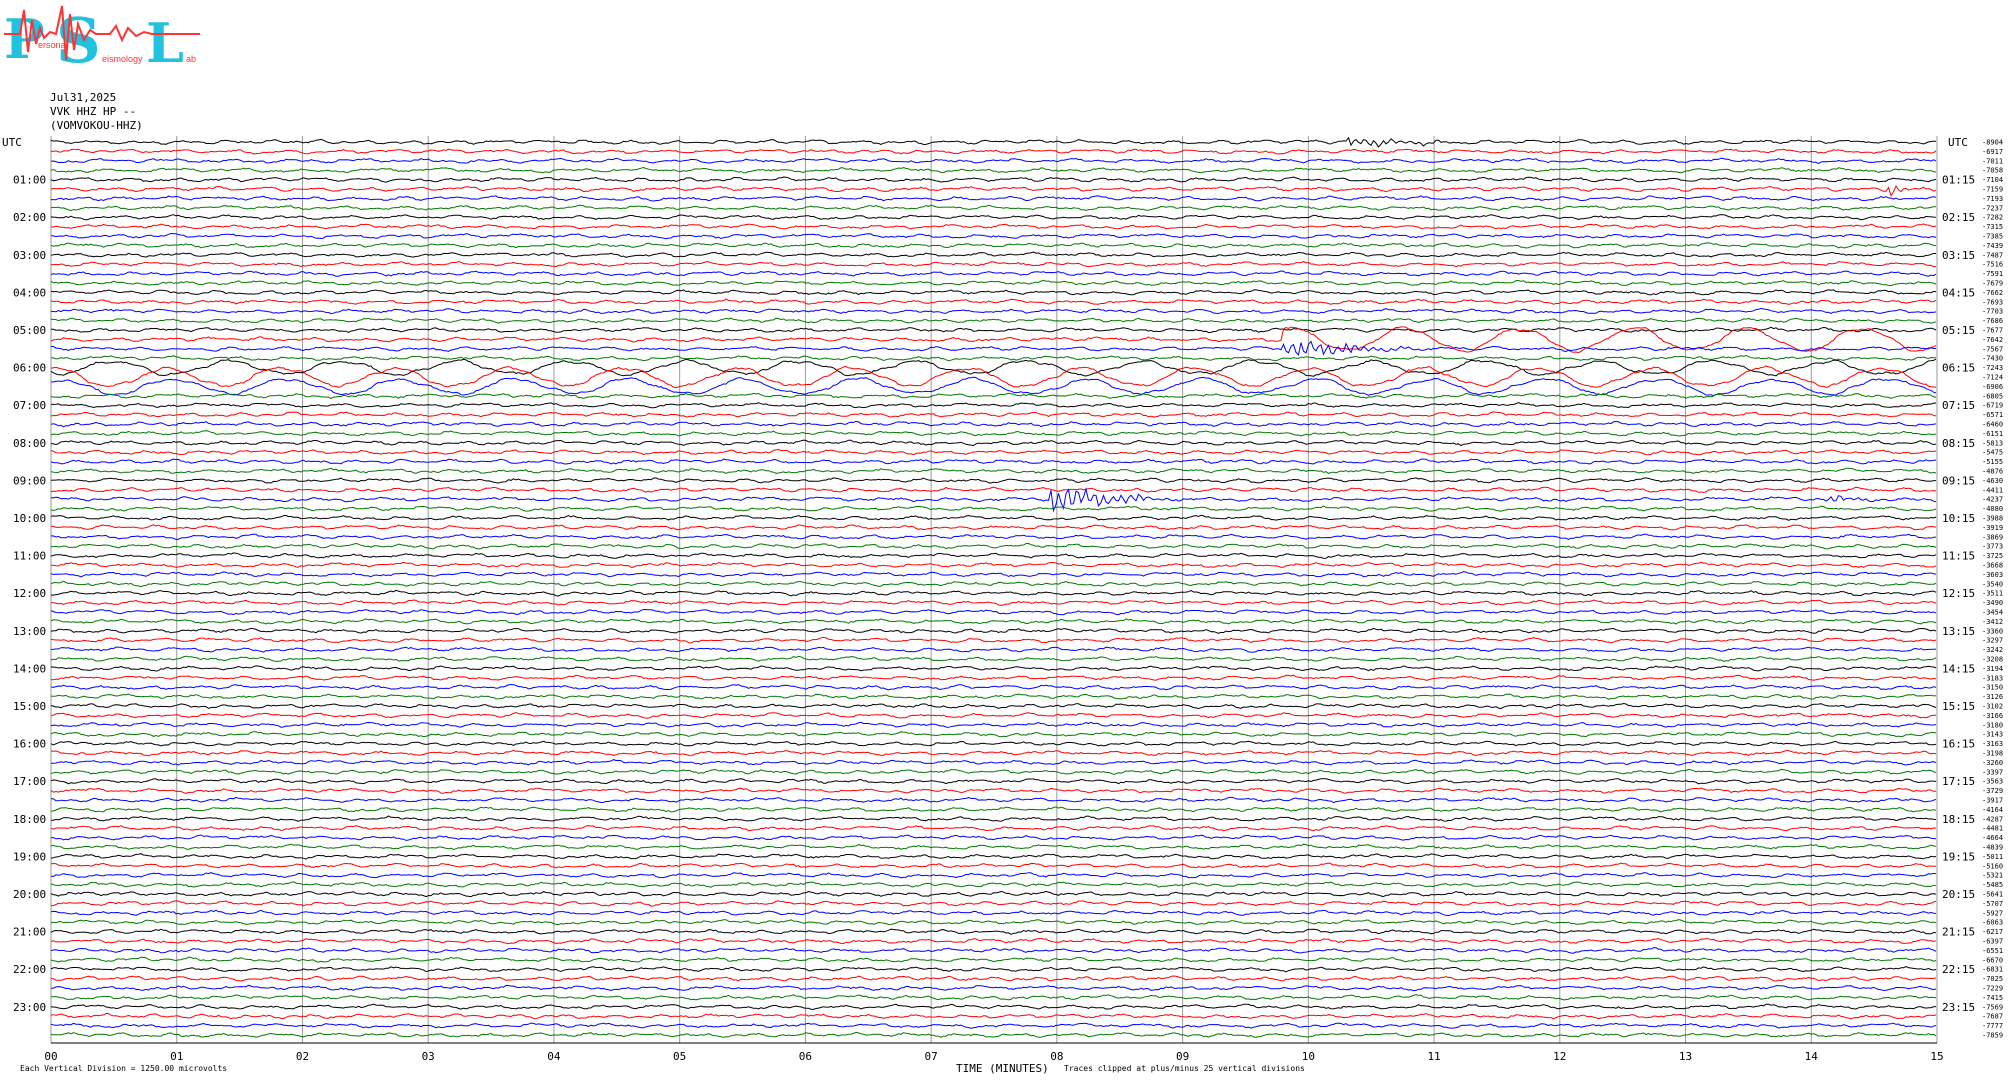  What do you see at coordinates (1992, 415) in the screenshot?
I see `trace-offset-label: -6571` at bounding box center [1992, 415].